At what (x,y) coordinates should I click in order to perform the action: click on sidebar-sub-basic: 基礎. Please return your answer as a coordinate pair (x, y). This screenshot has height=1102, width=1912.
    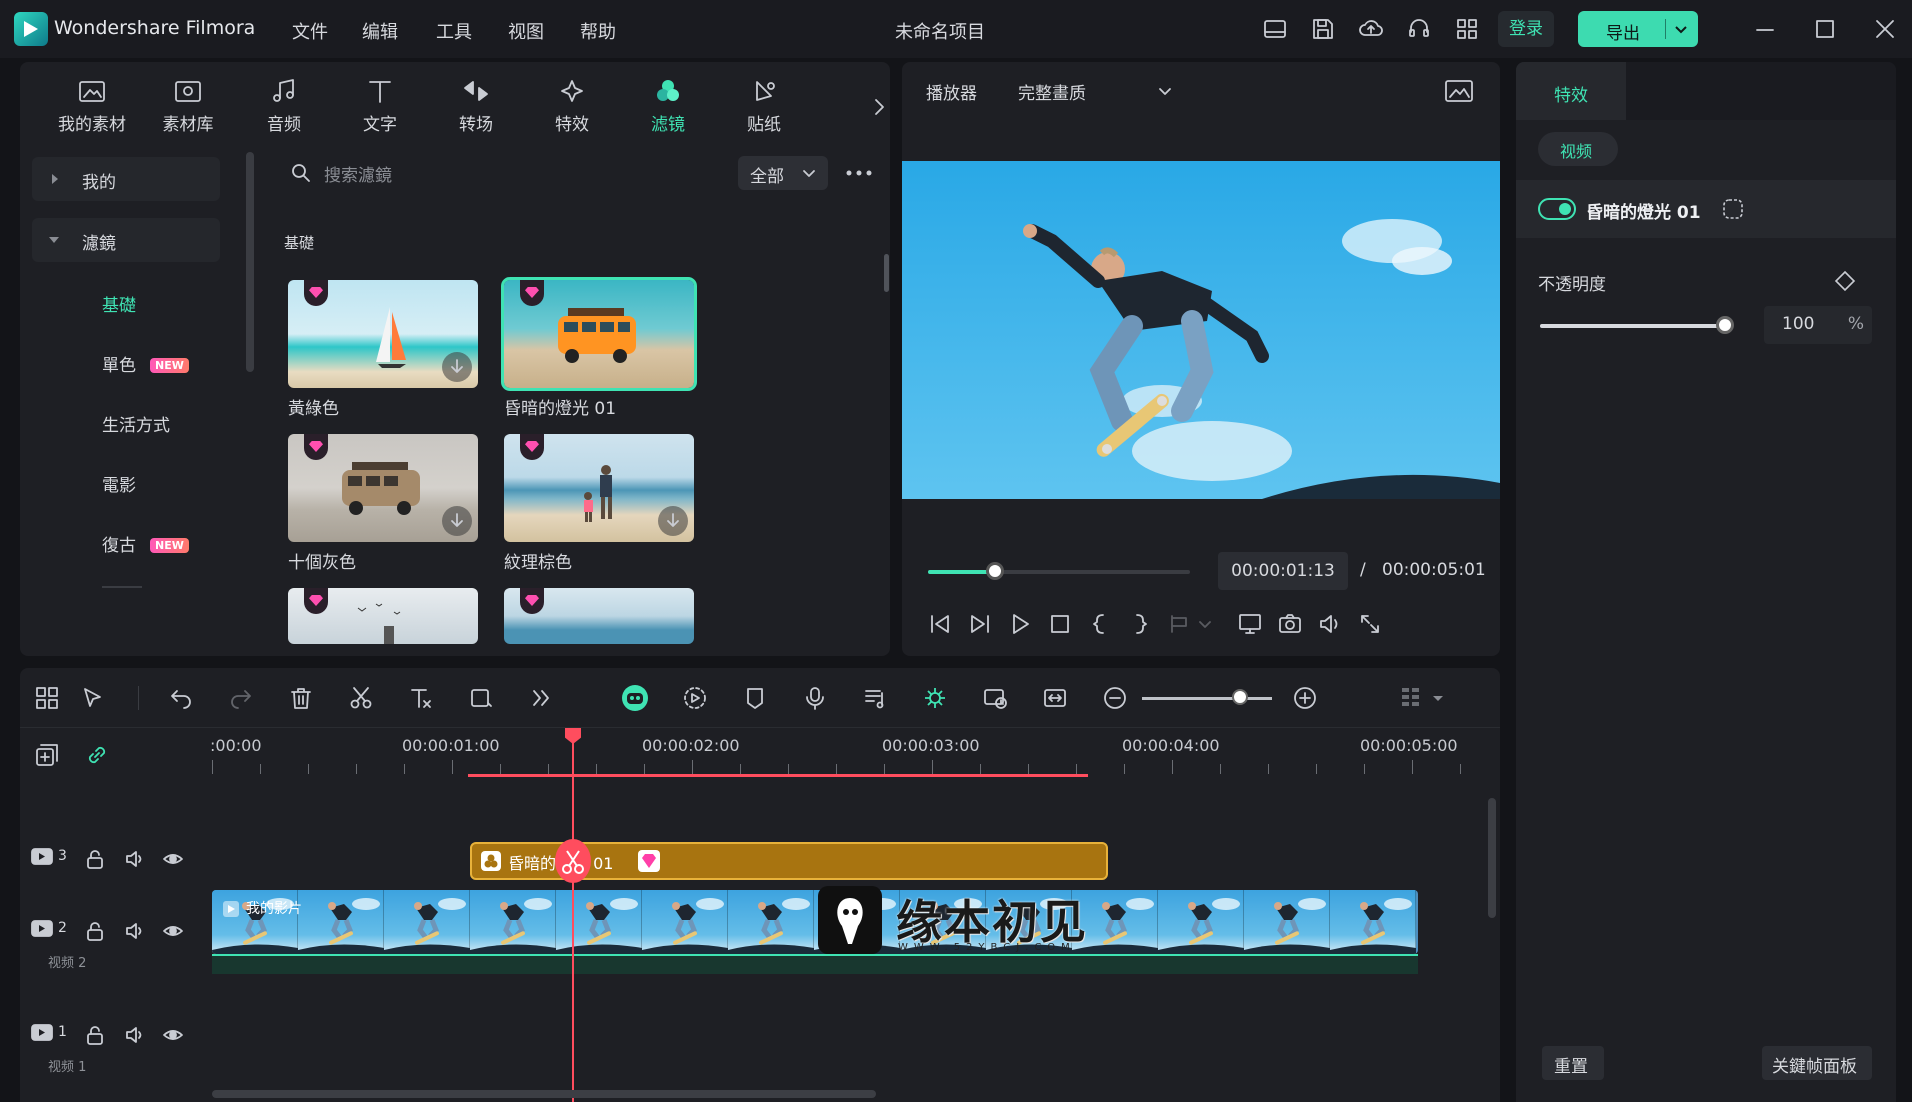
    Looking at the image, I should click on (119, 303).